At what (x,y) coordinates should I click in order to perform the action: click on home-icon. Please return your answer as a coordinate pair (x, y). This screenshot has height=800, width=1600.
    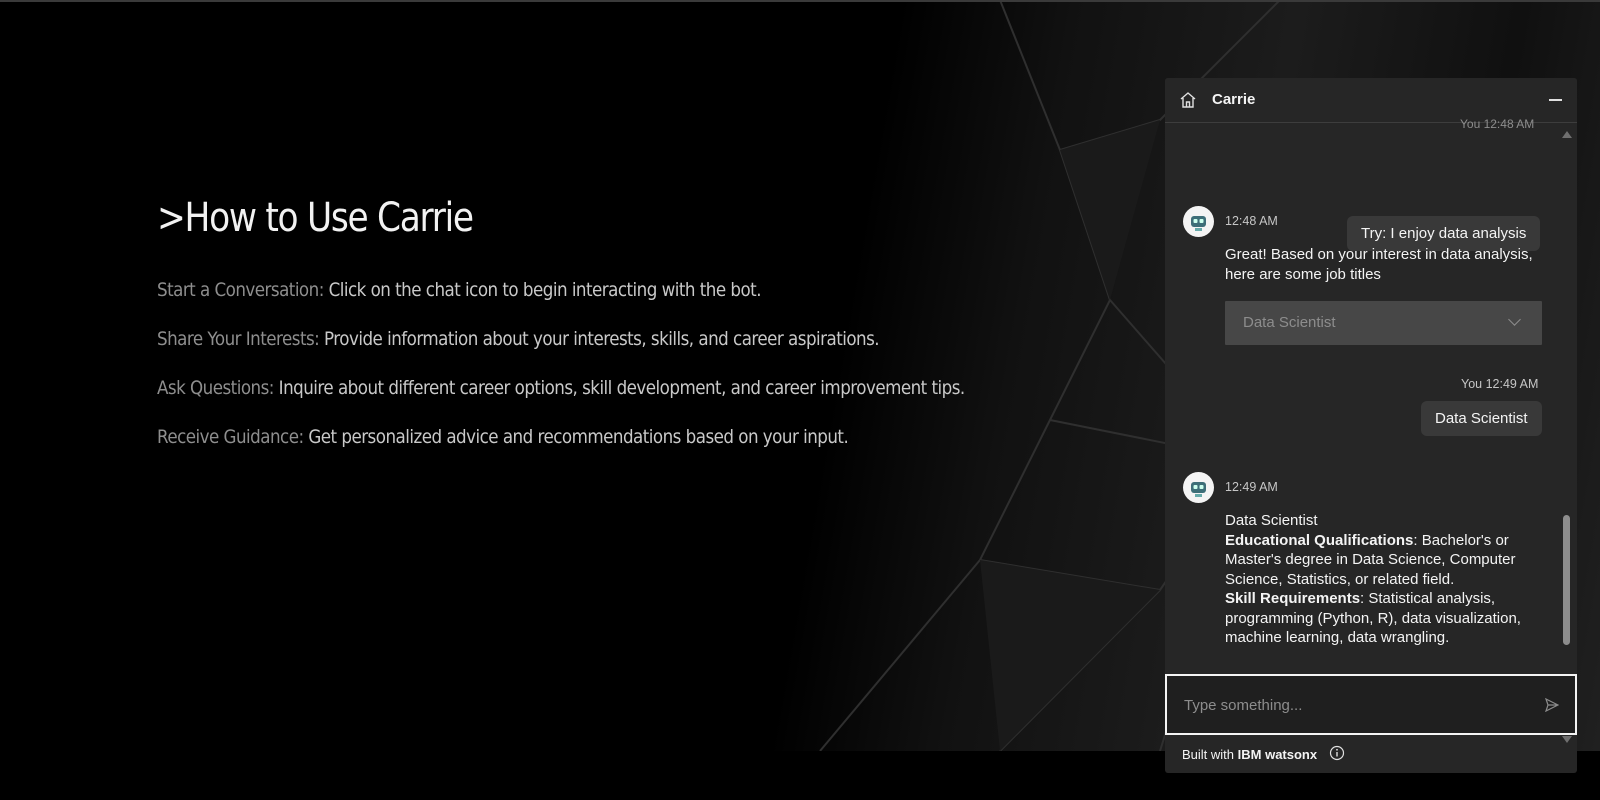
    Looking at the image, I should click on (1188, 100).